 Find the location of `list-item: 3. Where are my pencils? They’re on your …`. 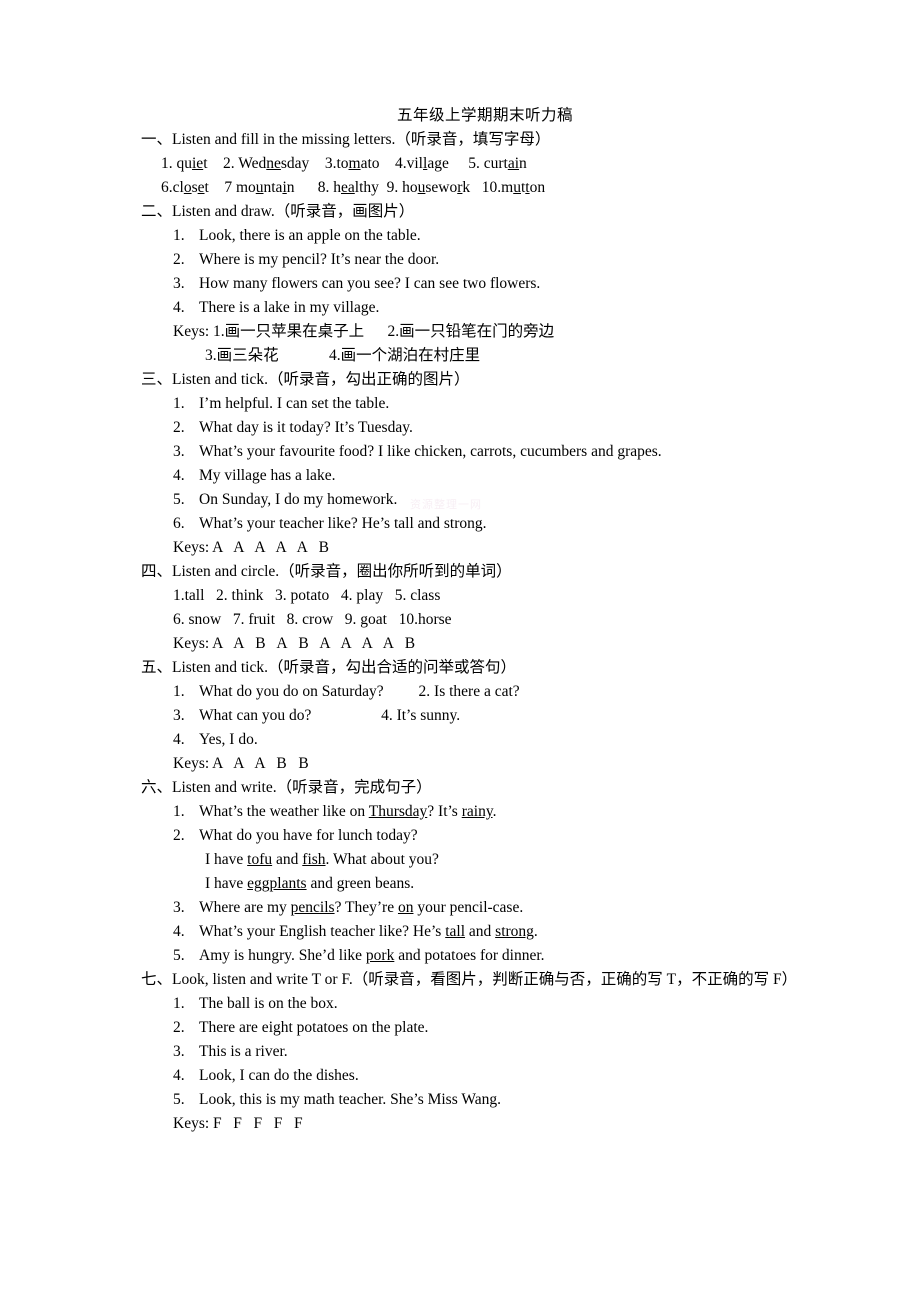

list-item: 3. Where are my pencils? They’re on your … is located at coordinates (471, 908).